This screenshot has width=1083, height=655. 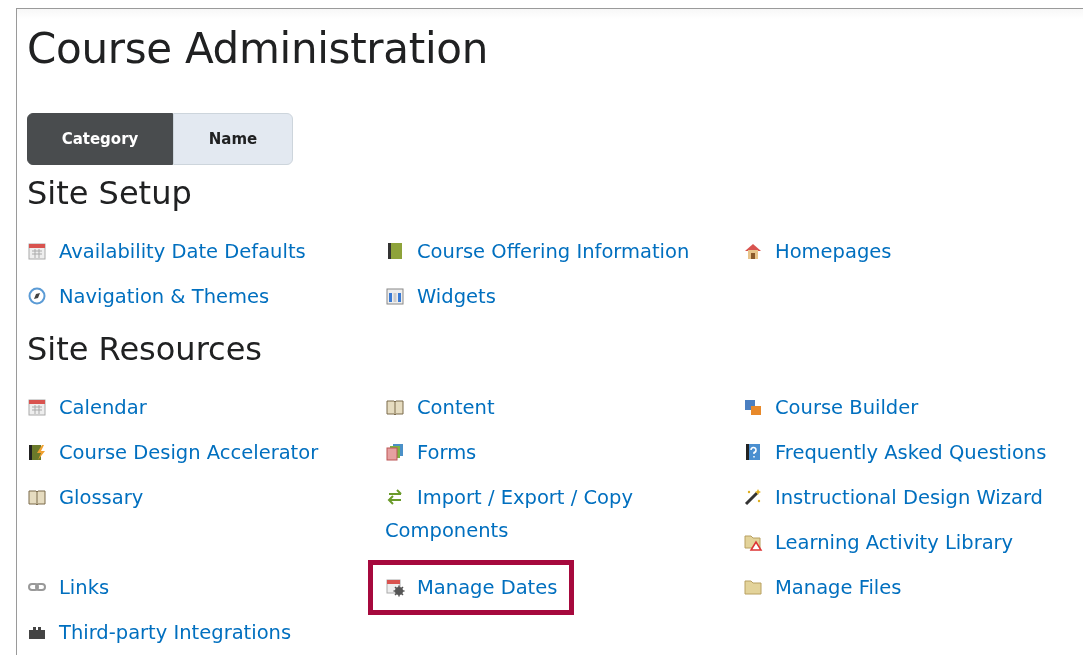 What do you see at coordinates (753, 452) in the screenshot?
I see `question-book-icon` at bounding box center [753, 452].